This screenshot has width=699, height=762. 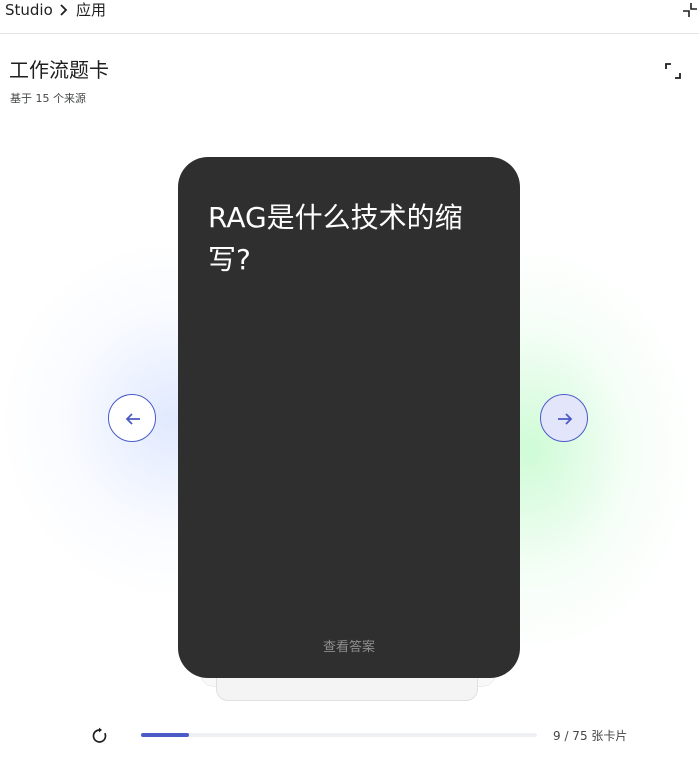 I want to click on restart-icon, so click(x=100, y=736).